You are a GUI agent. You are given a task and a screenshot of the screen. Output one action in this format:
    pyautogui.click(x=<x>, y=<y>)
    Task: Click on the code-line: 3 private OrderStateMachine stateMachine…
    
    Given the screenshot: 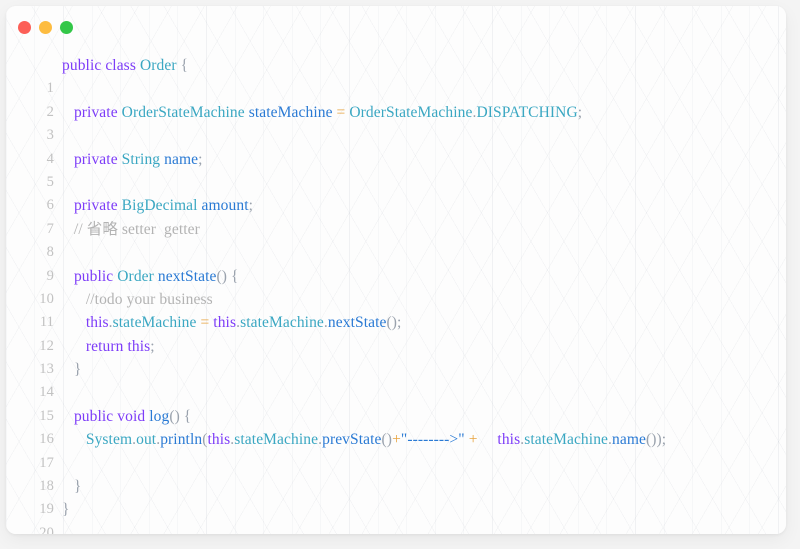 What is the action you would take?
    pyautogui.click(x=396, y=122)
    